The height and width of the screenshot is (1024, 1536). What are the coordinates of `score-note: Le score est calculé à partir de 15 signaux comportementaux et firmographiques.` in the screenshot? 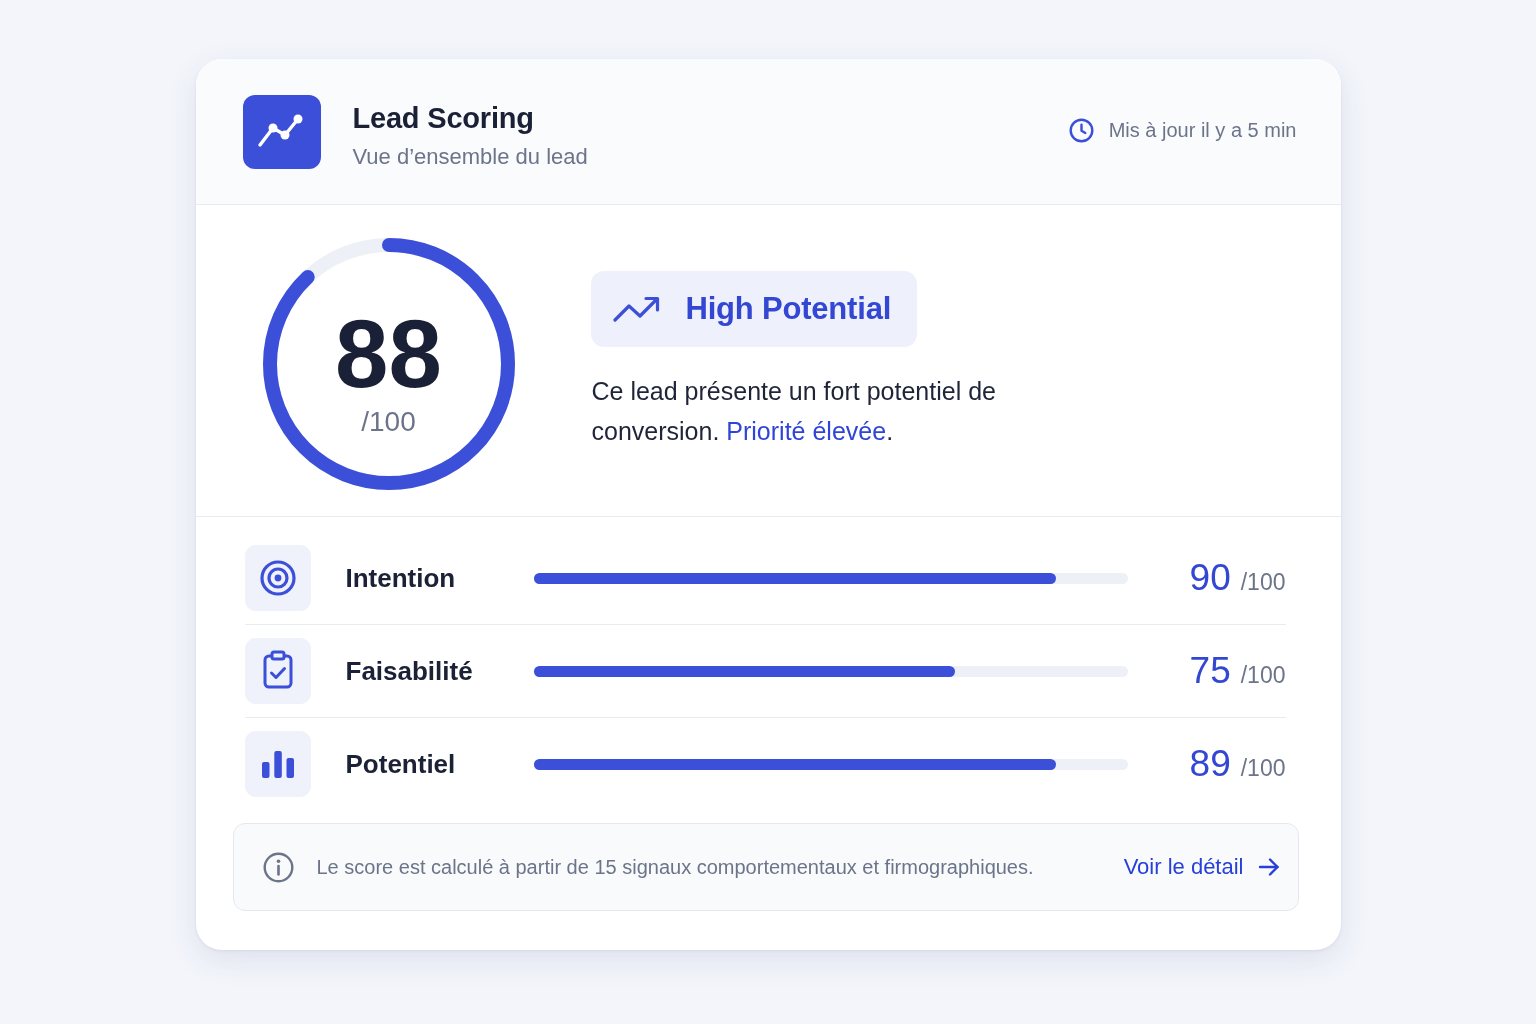 It's located at (675, 867).